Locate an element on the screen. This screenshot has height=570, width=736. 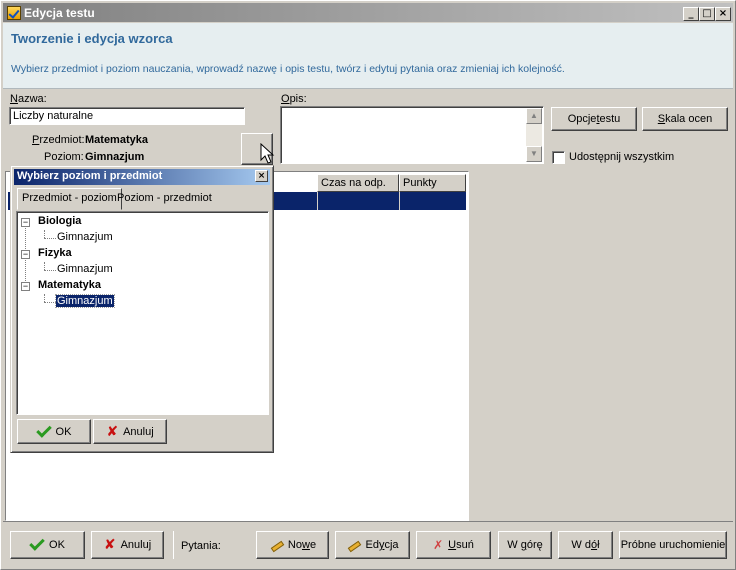
column-header-time: Czas na odp. is located at coordinates (358, 183).